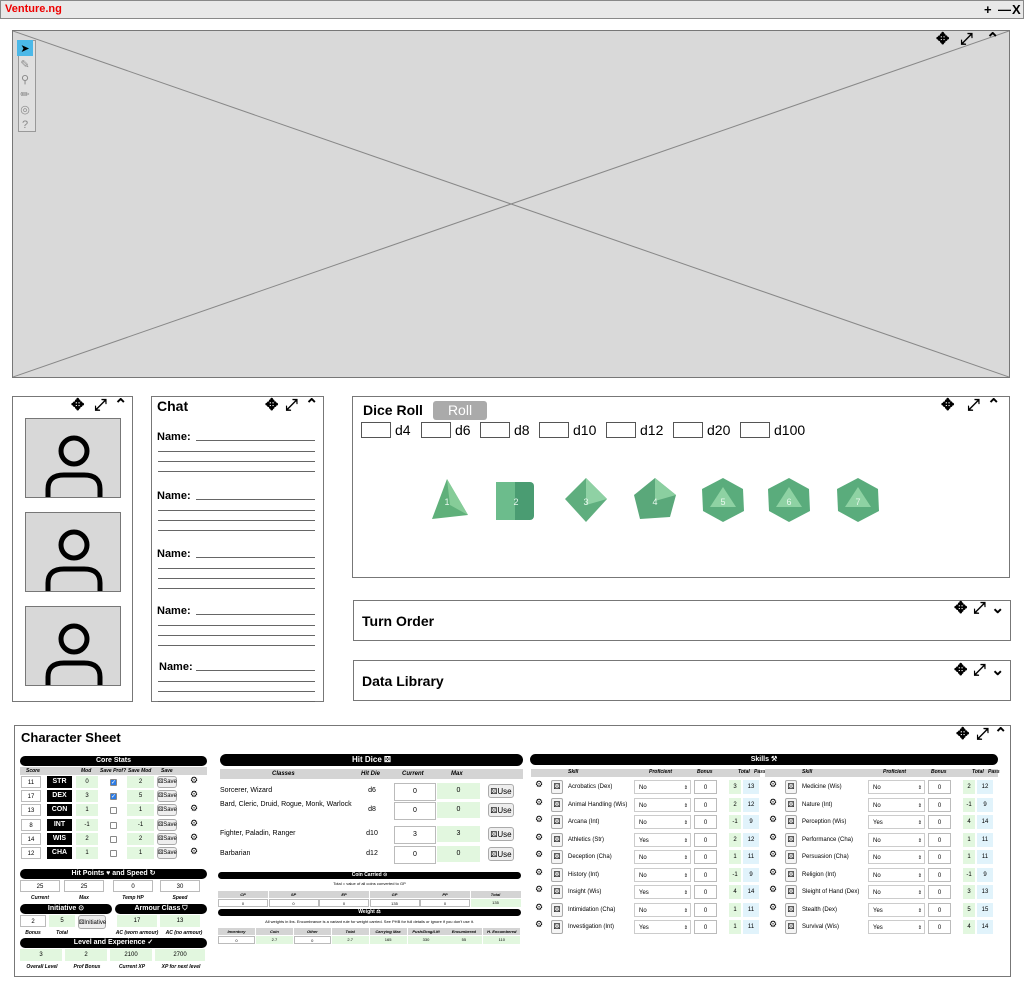  Describe the element at coordinates (31, 824) in the screenshot. I see `stat-score: 8` at that location.